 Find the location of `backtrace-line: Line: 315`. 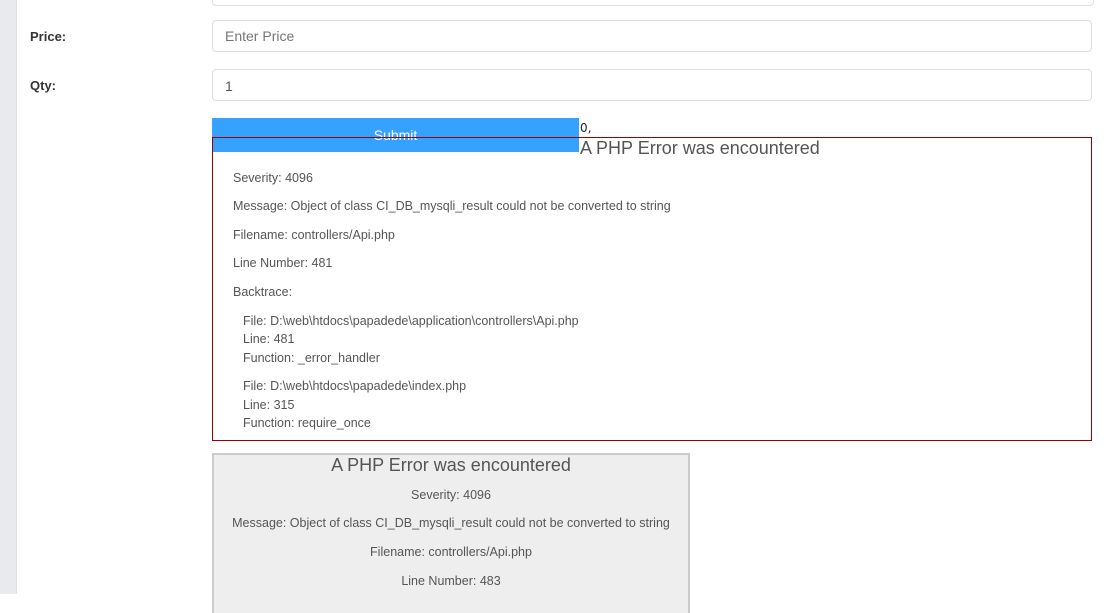

backtrace-line: Line: 315 is located at coordinates (269, 405).